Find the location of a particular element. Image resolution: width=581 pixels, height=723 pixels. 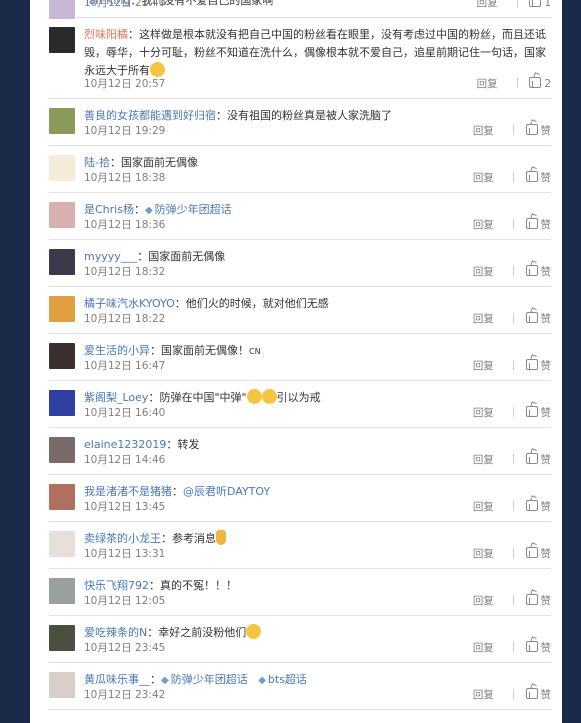

comment-item: 爱吃辣条的N：幸好之前没粉他们 10月12日 23:45 回复 赞 is located at coordinates (300, 639).